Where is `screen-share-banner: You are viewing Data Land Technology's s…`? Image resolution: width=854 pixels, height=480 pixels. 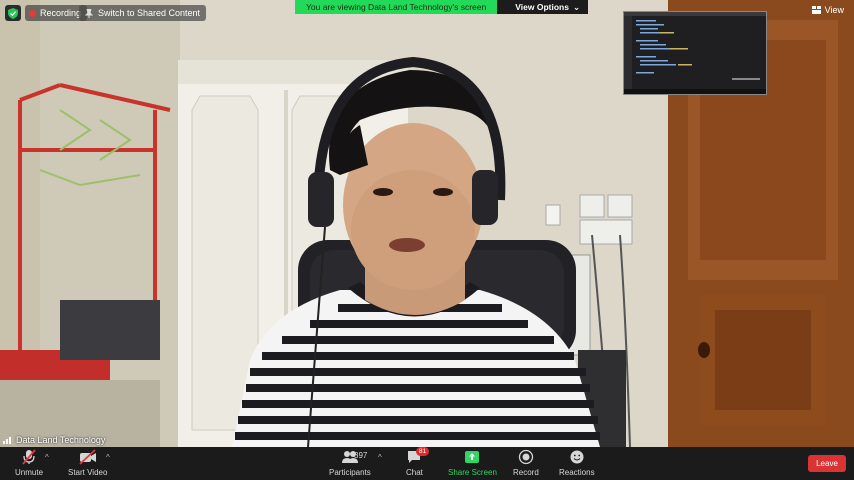 screen-share-banner: You are viewing Data Land Technology's s… is located at coordinates (442, 7).